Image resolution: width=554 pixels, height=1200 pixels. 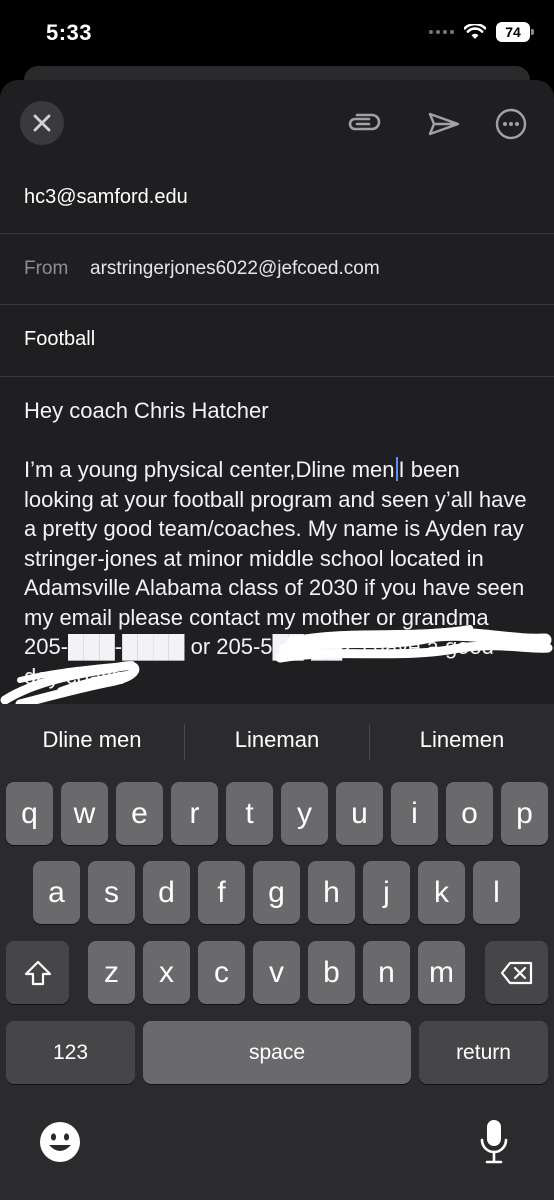 What do you see at coordinates (277, 198) in the screenshot?
I see `to-field: hc3@samford.edu` at bounding box center [277, 198].